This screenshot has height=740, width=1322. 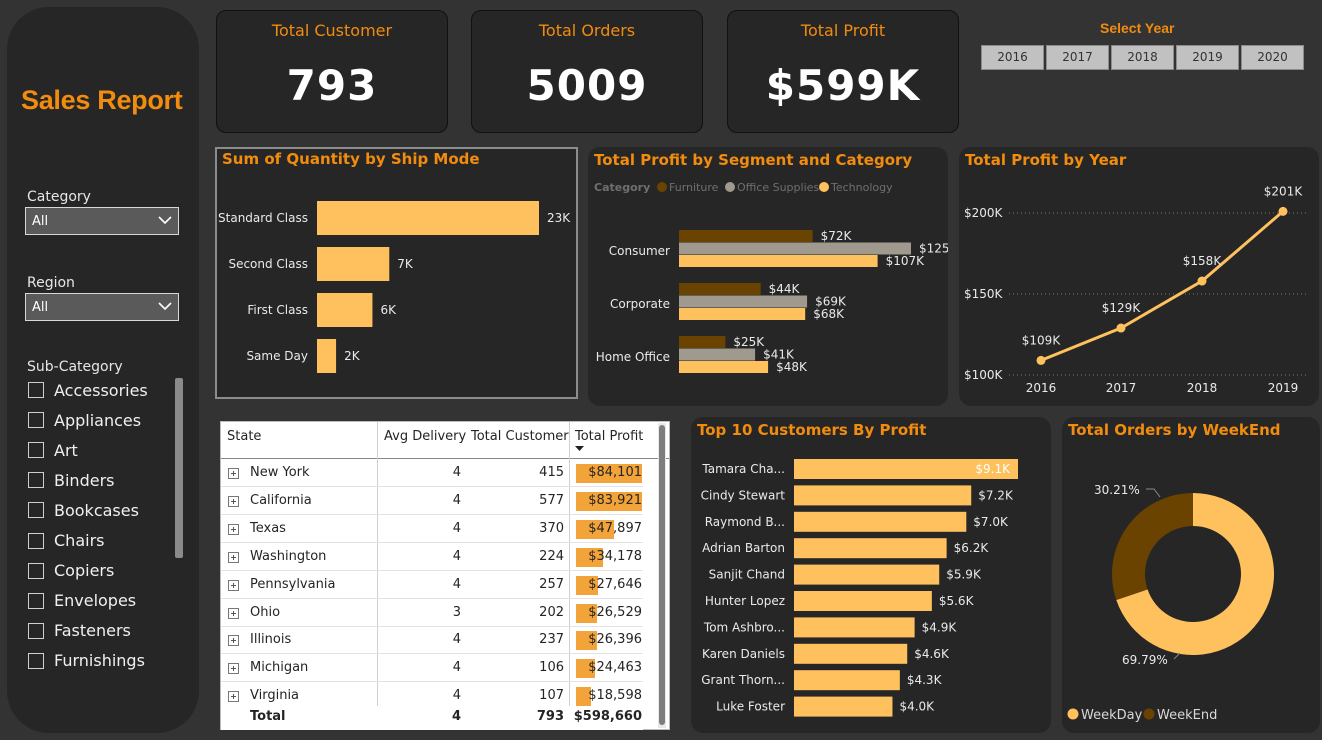 What do you see at coordinates (432, 529) in the screenshot?
I see `table-row: Texas 4 370 $47,897` at bounding box center [432, 529].